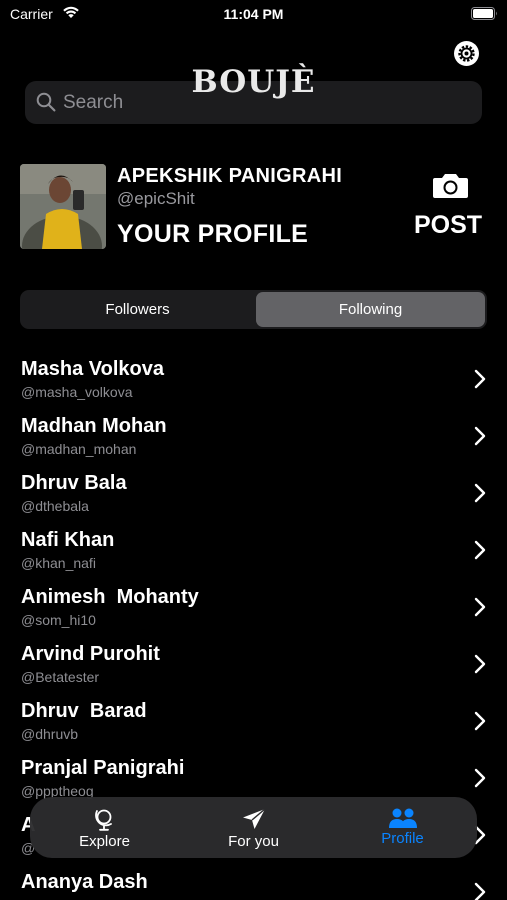  I want to click on user-name: Masha Volkova, so click(93, 369).